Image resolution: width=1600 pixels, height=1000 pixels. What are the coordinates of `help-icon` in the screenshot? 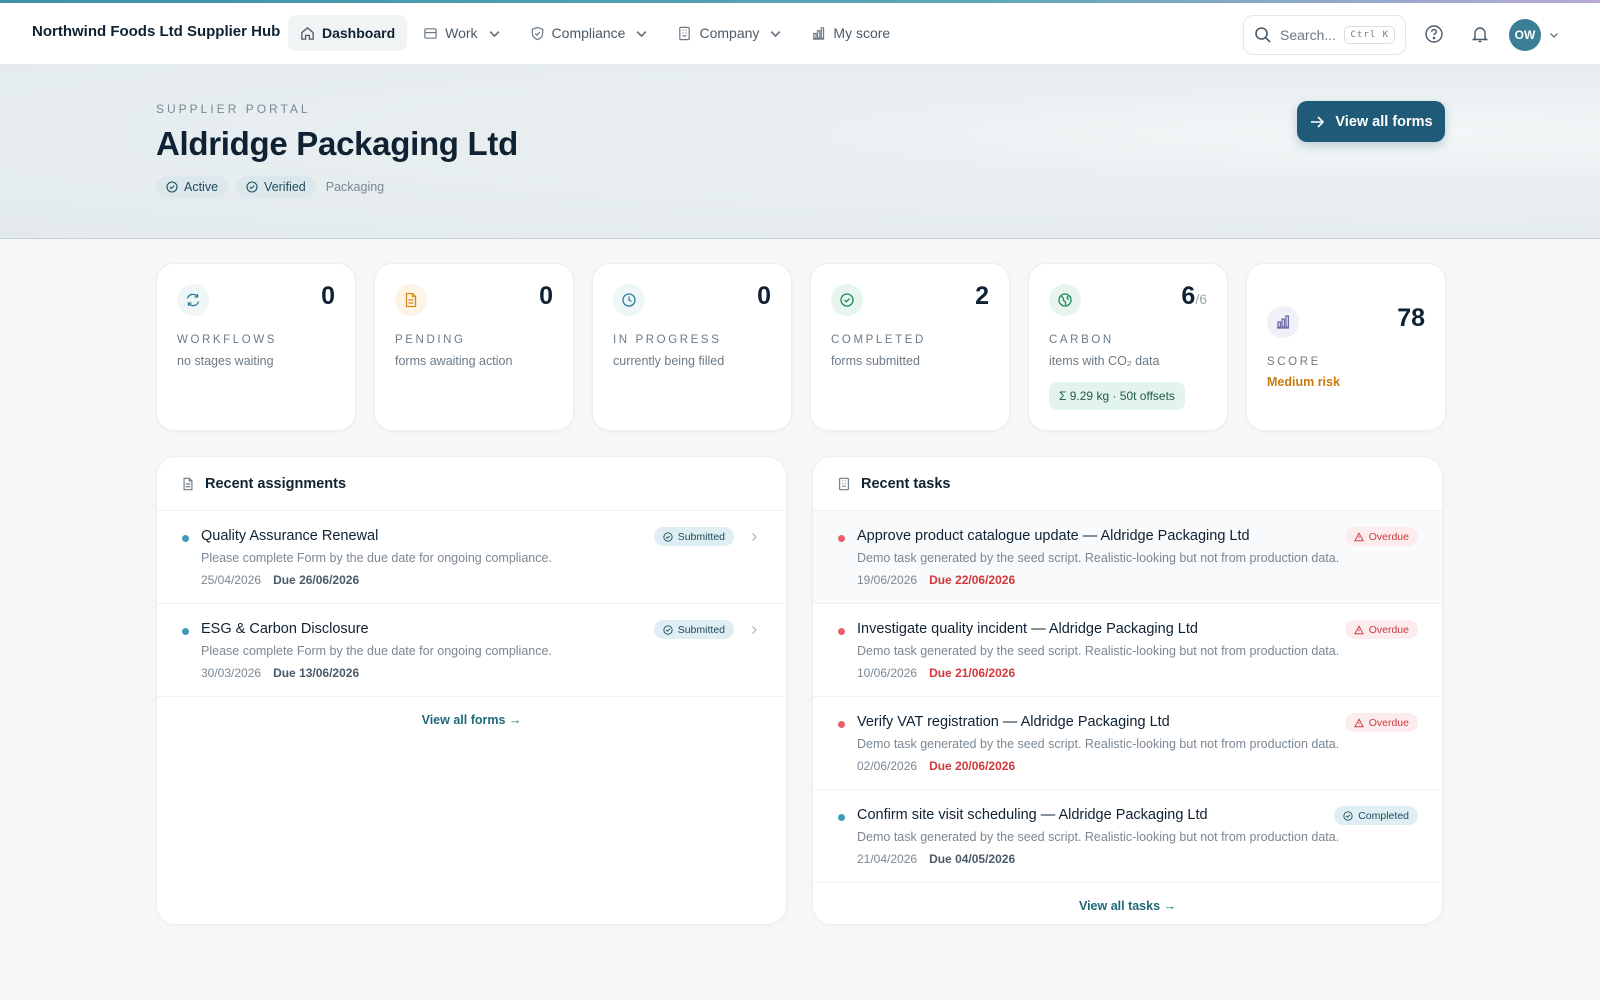 It's located at (1434, 34).